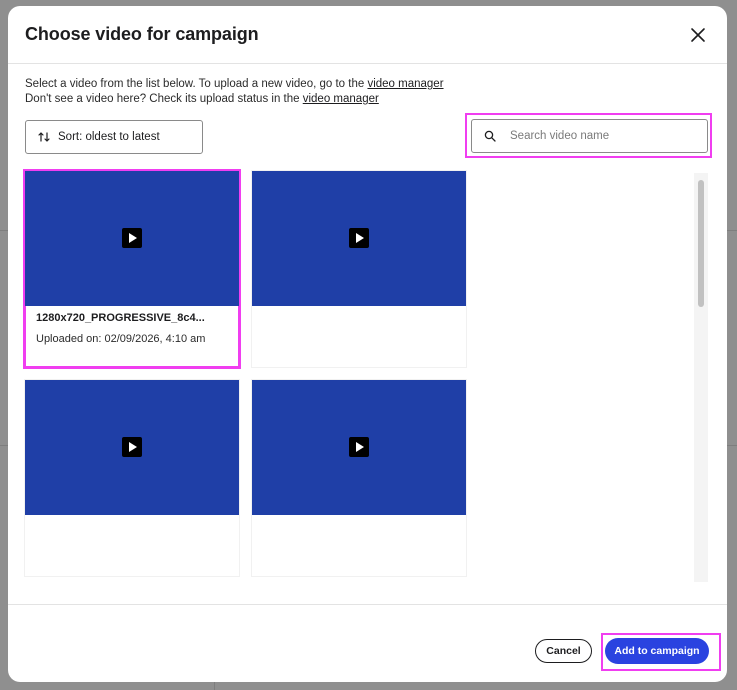 This screenshot has width=737, height=690. I want to click on sort-icon, so click(44, 137).